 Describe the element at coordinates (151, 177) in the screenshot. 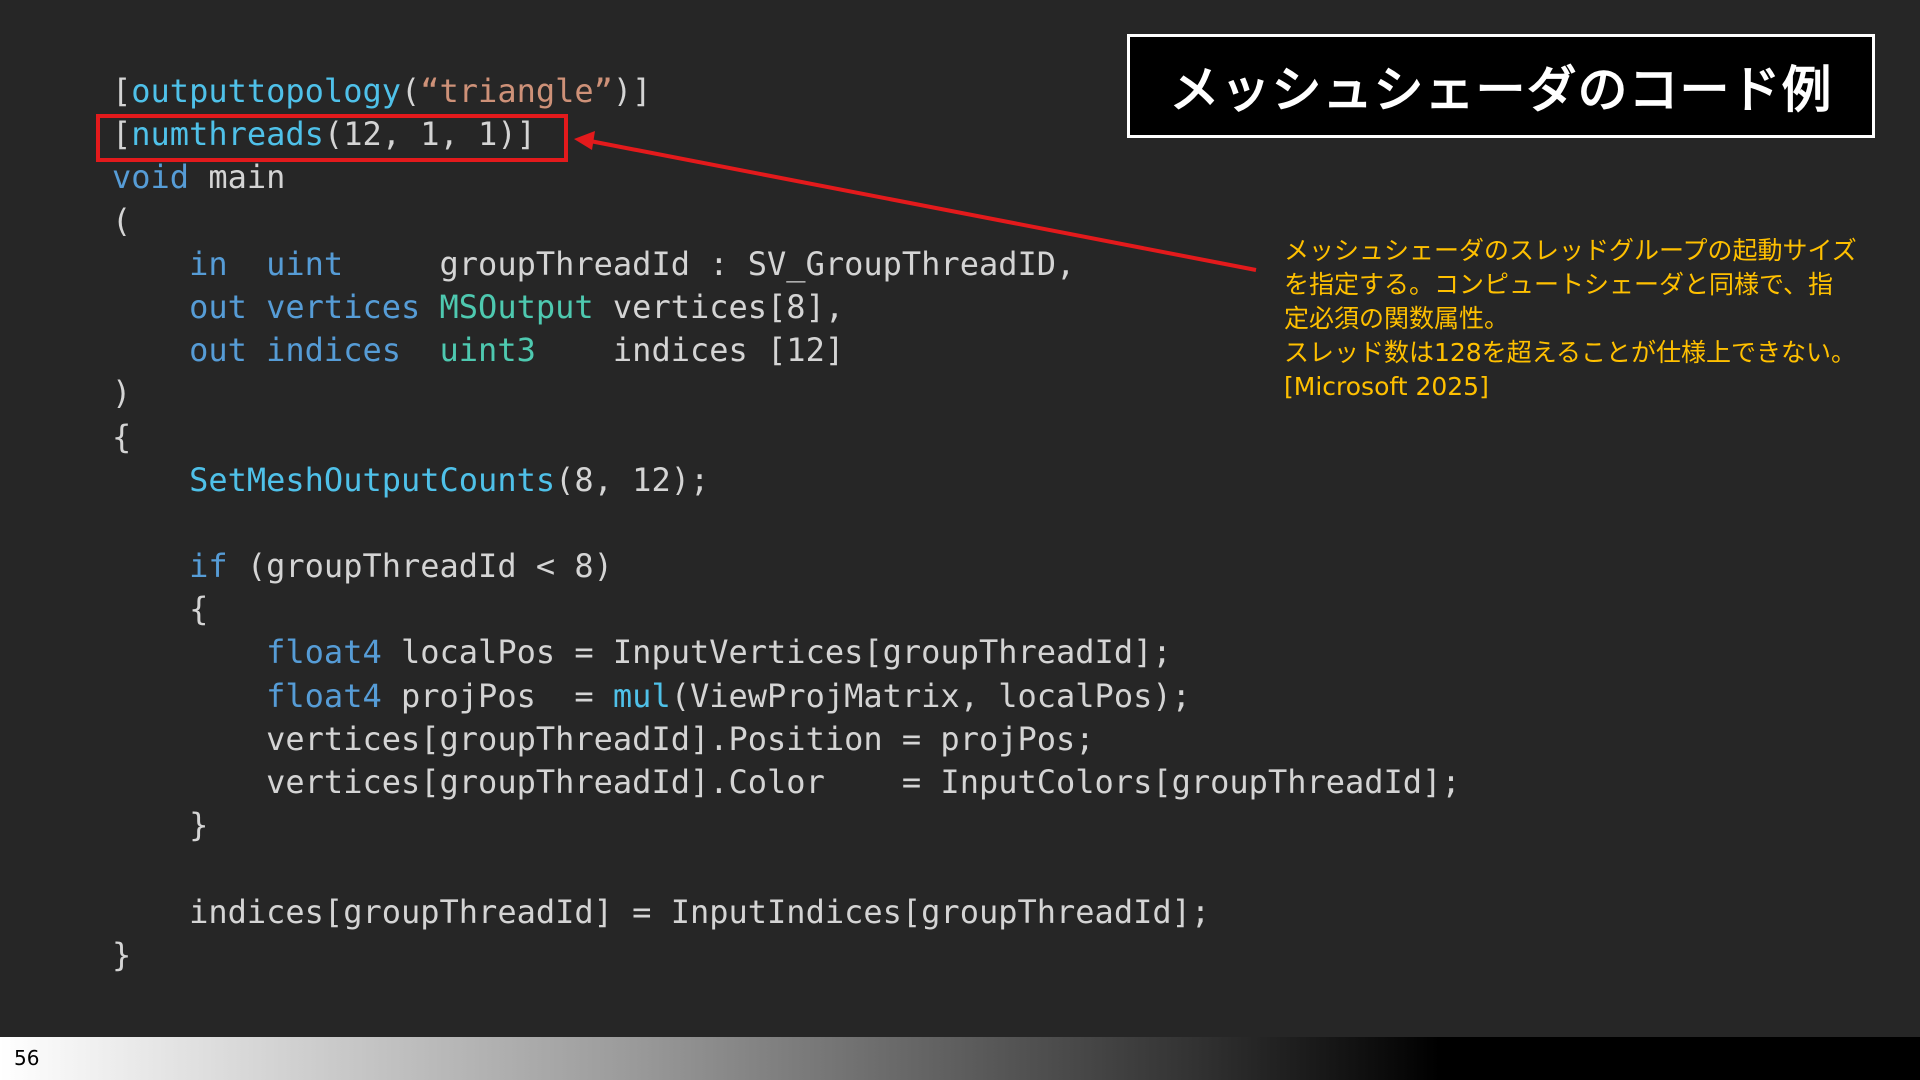

I see `code-token: void` at that location.